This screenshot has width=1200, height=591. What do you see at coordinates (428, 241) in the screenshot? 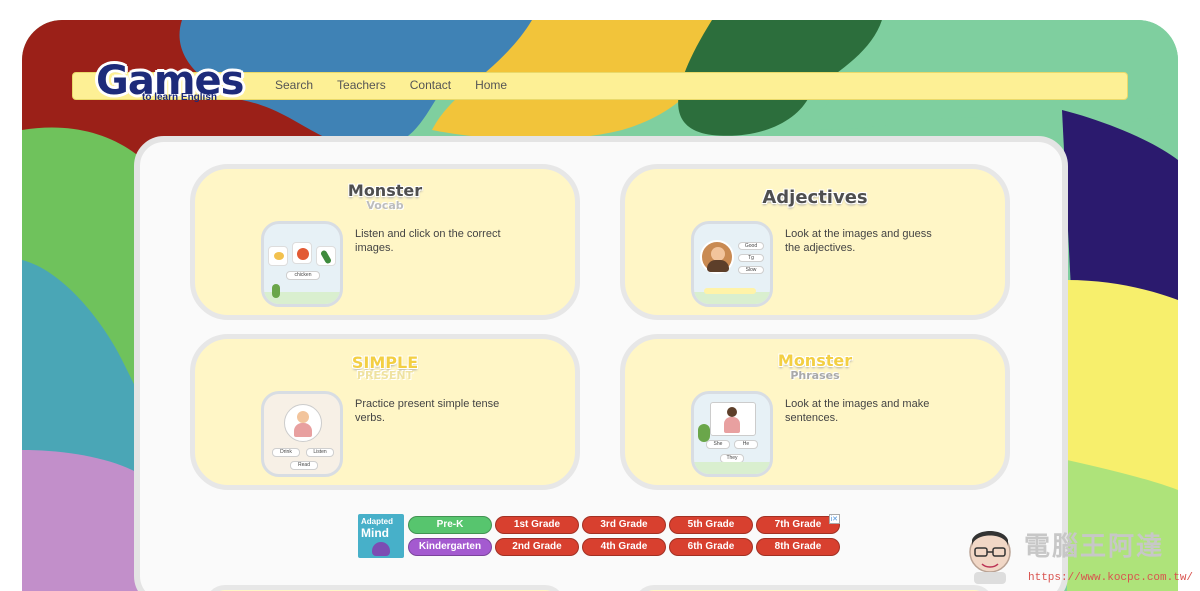
I see `card-description: Listen and click on the correct images.` at bounding box center [428, 241].